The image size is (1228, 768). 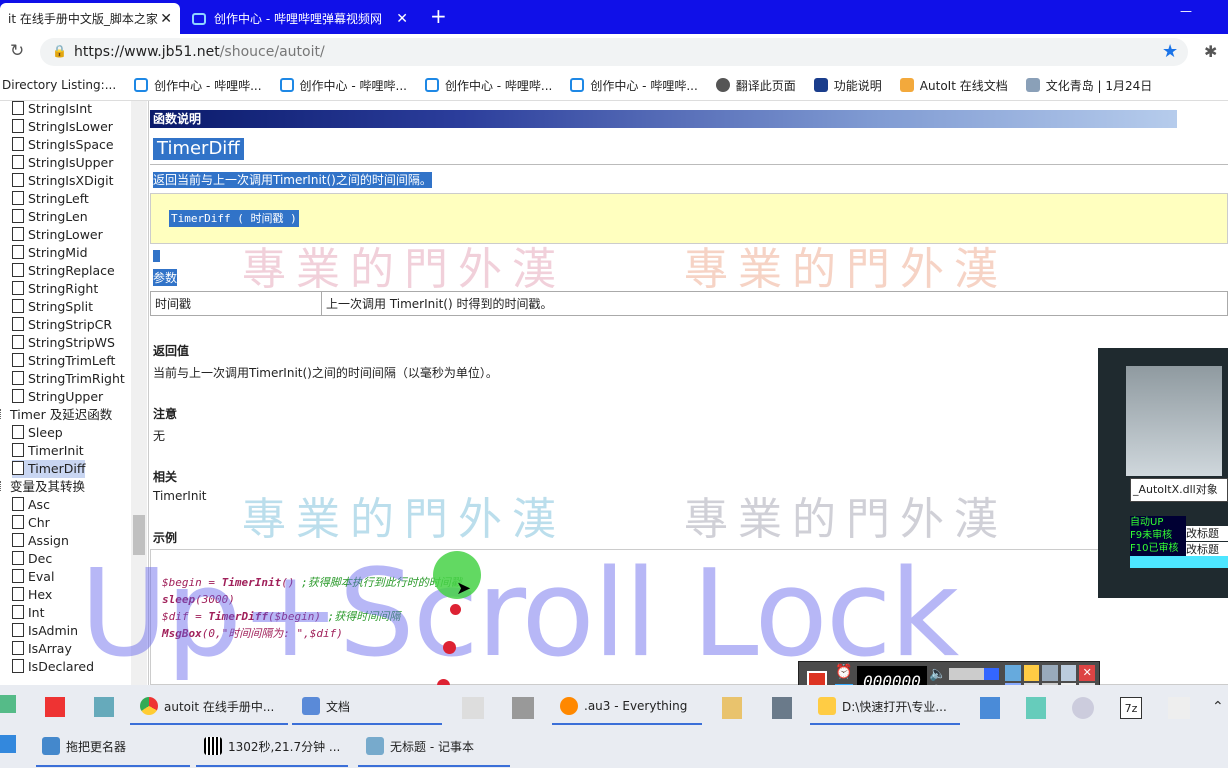 I want to click on tree-item: TimerInit, so click(x=48, y=451).